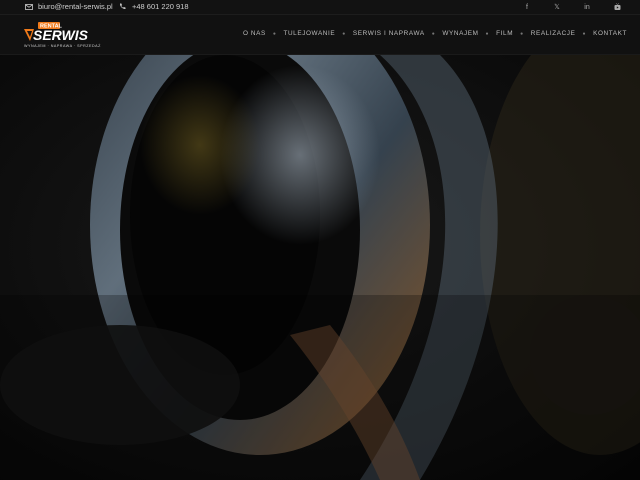 The height and width of the screenshot is (480, 640). What do you see at coordinates (254, 33) in the screenshot?
I see `nav-item-o-nas: O NAS` at bounding box center [254, 33].